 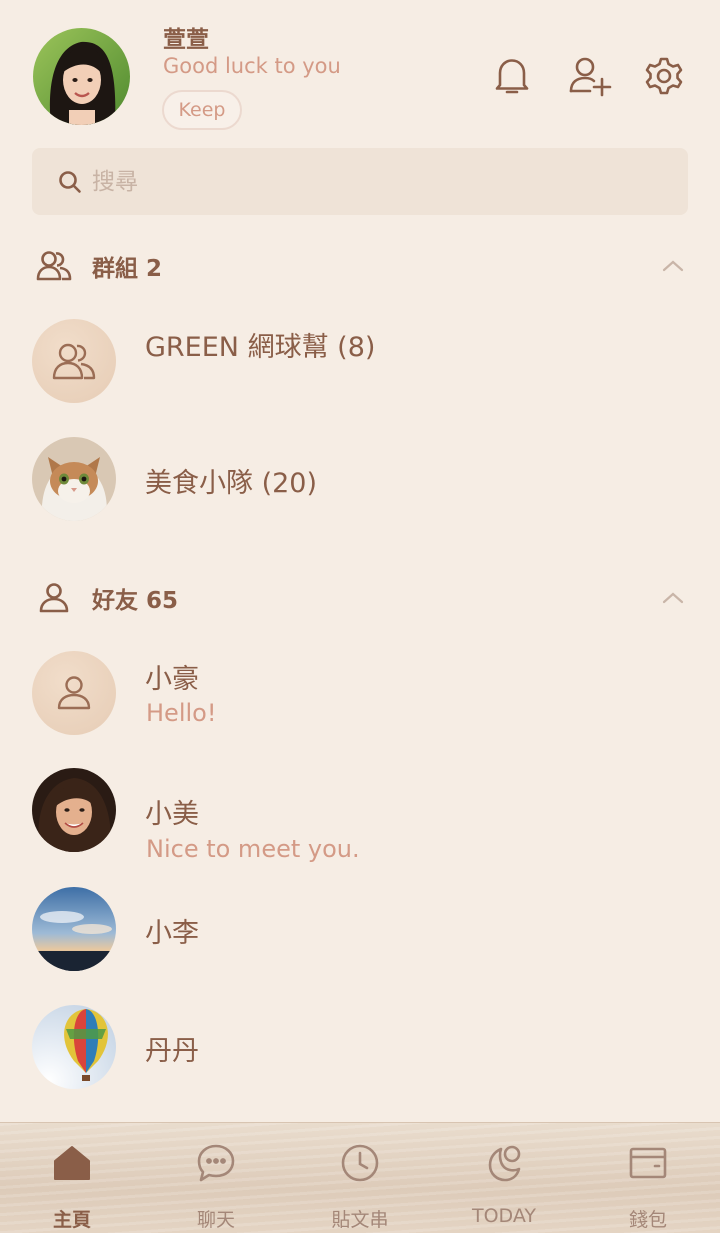 I want to click on keep-button: Keep, so click(x=202, y=110).